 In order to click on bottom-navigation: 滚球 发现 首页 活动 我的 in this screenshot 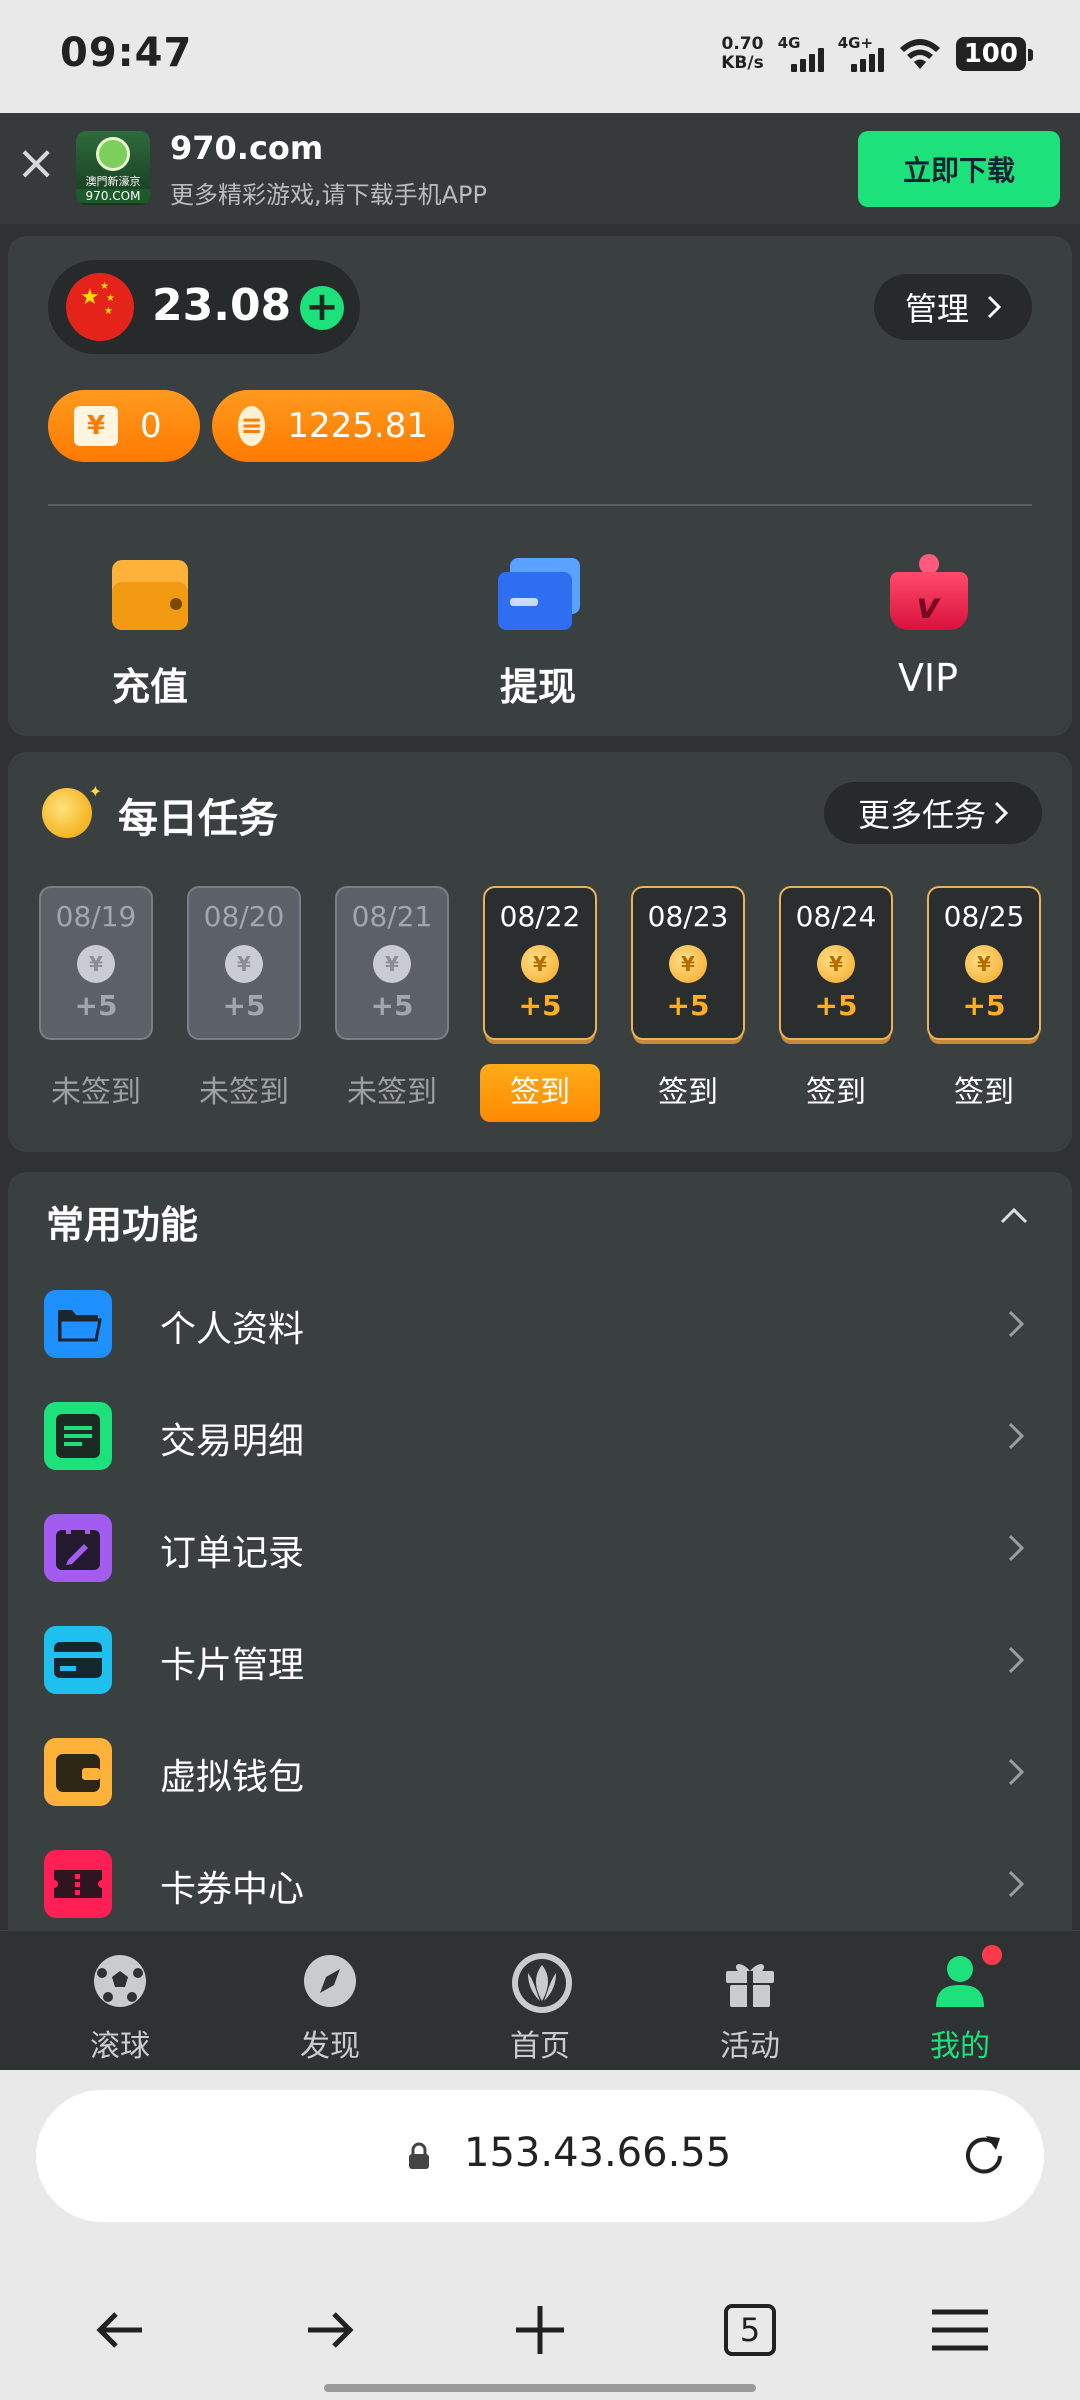, I will do `click(540, 2000)`.